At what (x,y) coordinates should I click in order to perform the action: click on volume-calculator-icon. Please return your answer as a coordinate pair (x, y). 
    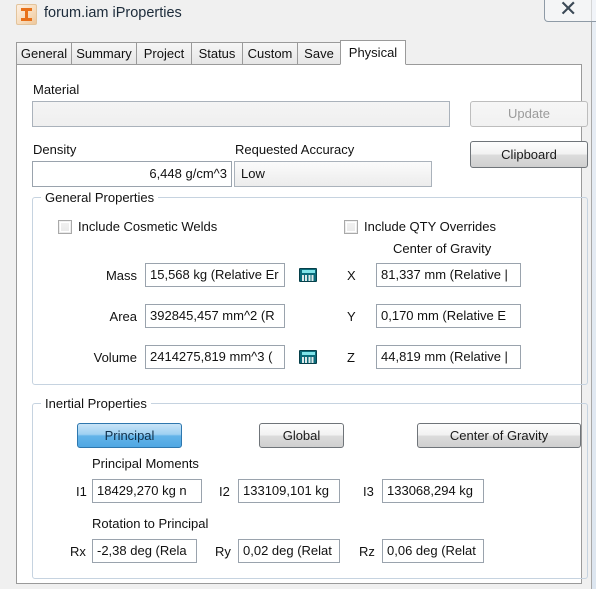
    Looking at the image, I should click on (308, 357).